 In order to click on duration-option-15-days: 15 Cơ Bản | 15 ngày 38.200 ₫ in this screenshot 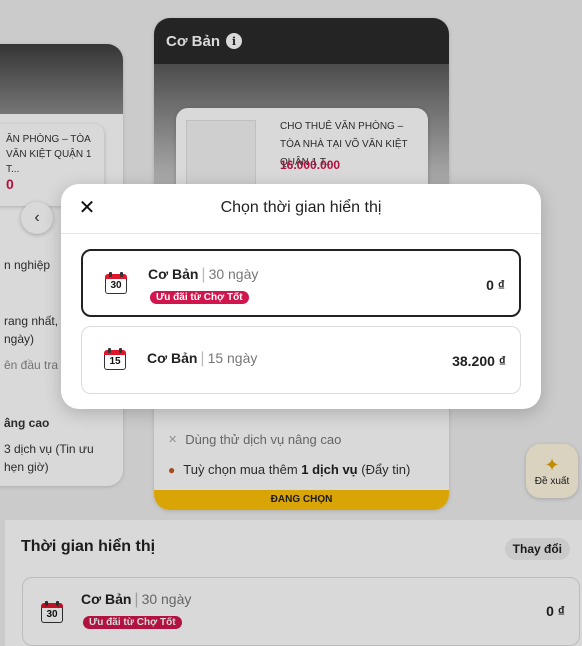, I will do `click(301, 360)`.